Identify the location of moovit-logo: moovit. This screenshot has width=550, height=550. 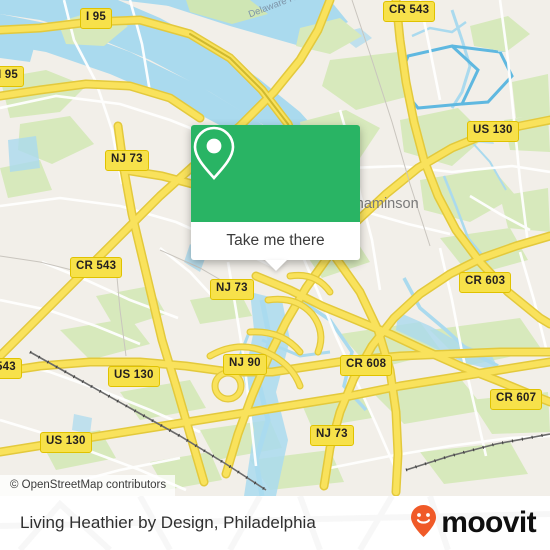
(473, 523).